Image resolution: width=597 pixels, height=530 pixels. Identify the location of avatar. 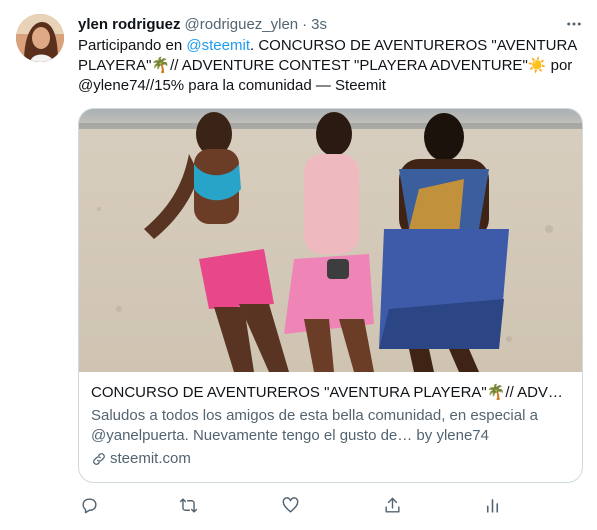
(40, 38).